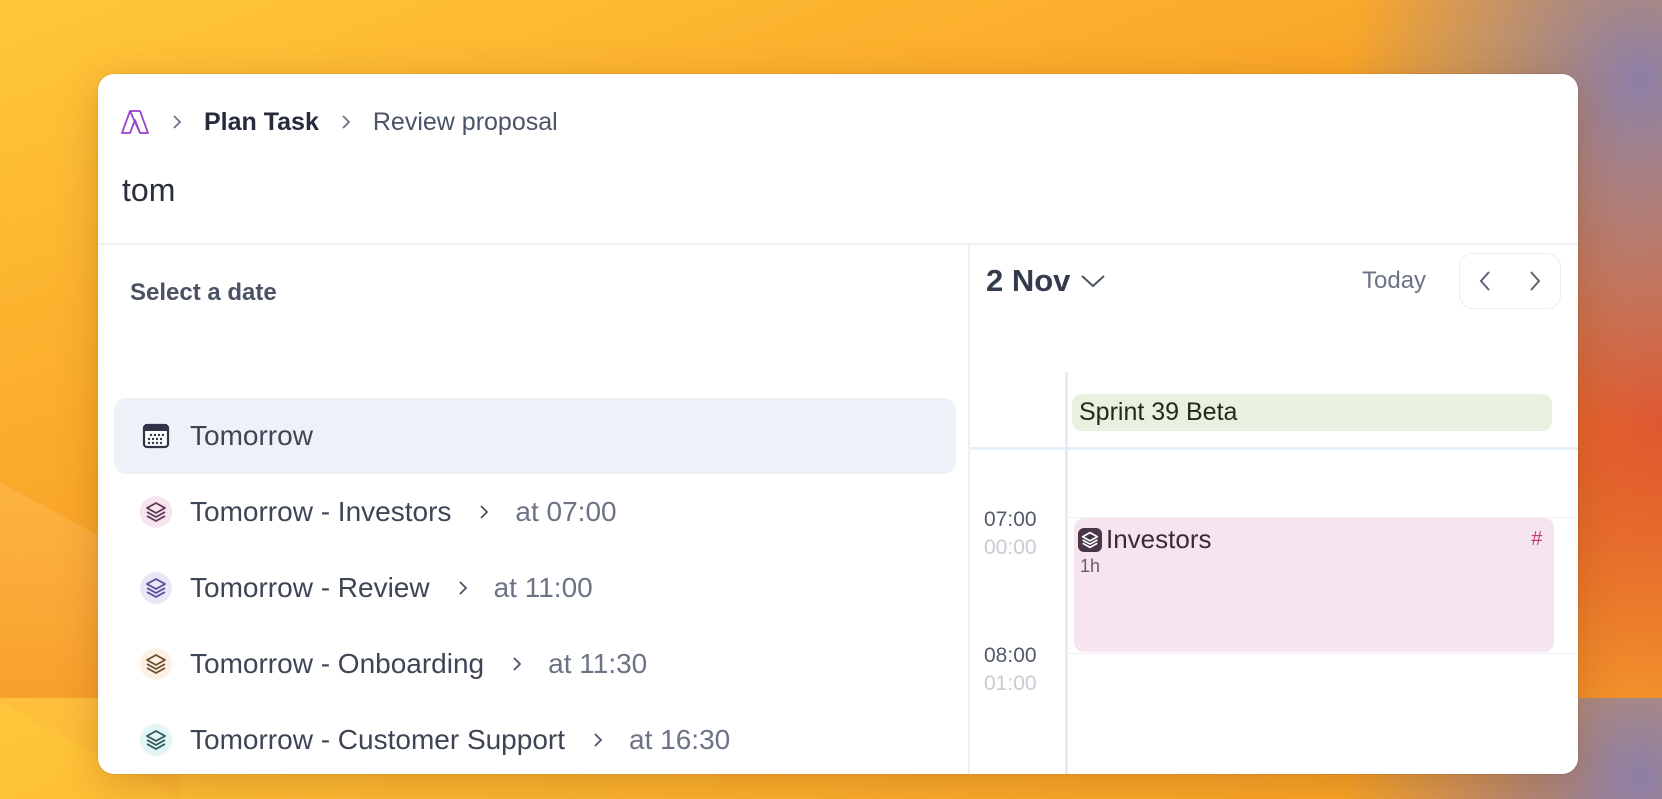 The height and width of the screenshot is (799, 1662). What do you see at coordinates (543, 587) in the screenshot?
I see `date-option-time: at 11:00` at bounding box center [543, 587].